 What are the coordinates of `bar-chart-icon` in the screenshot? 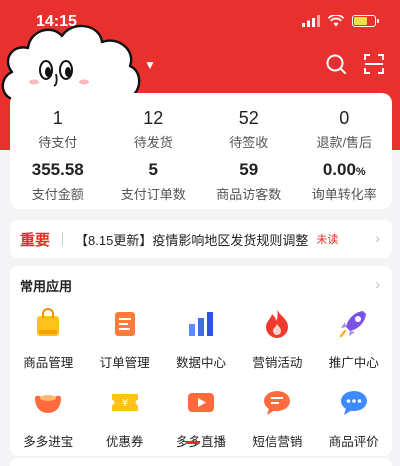 It's located at (200, 324).